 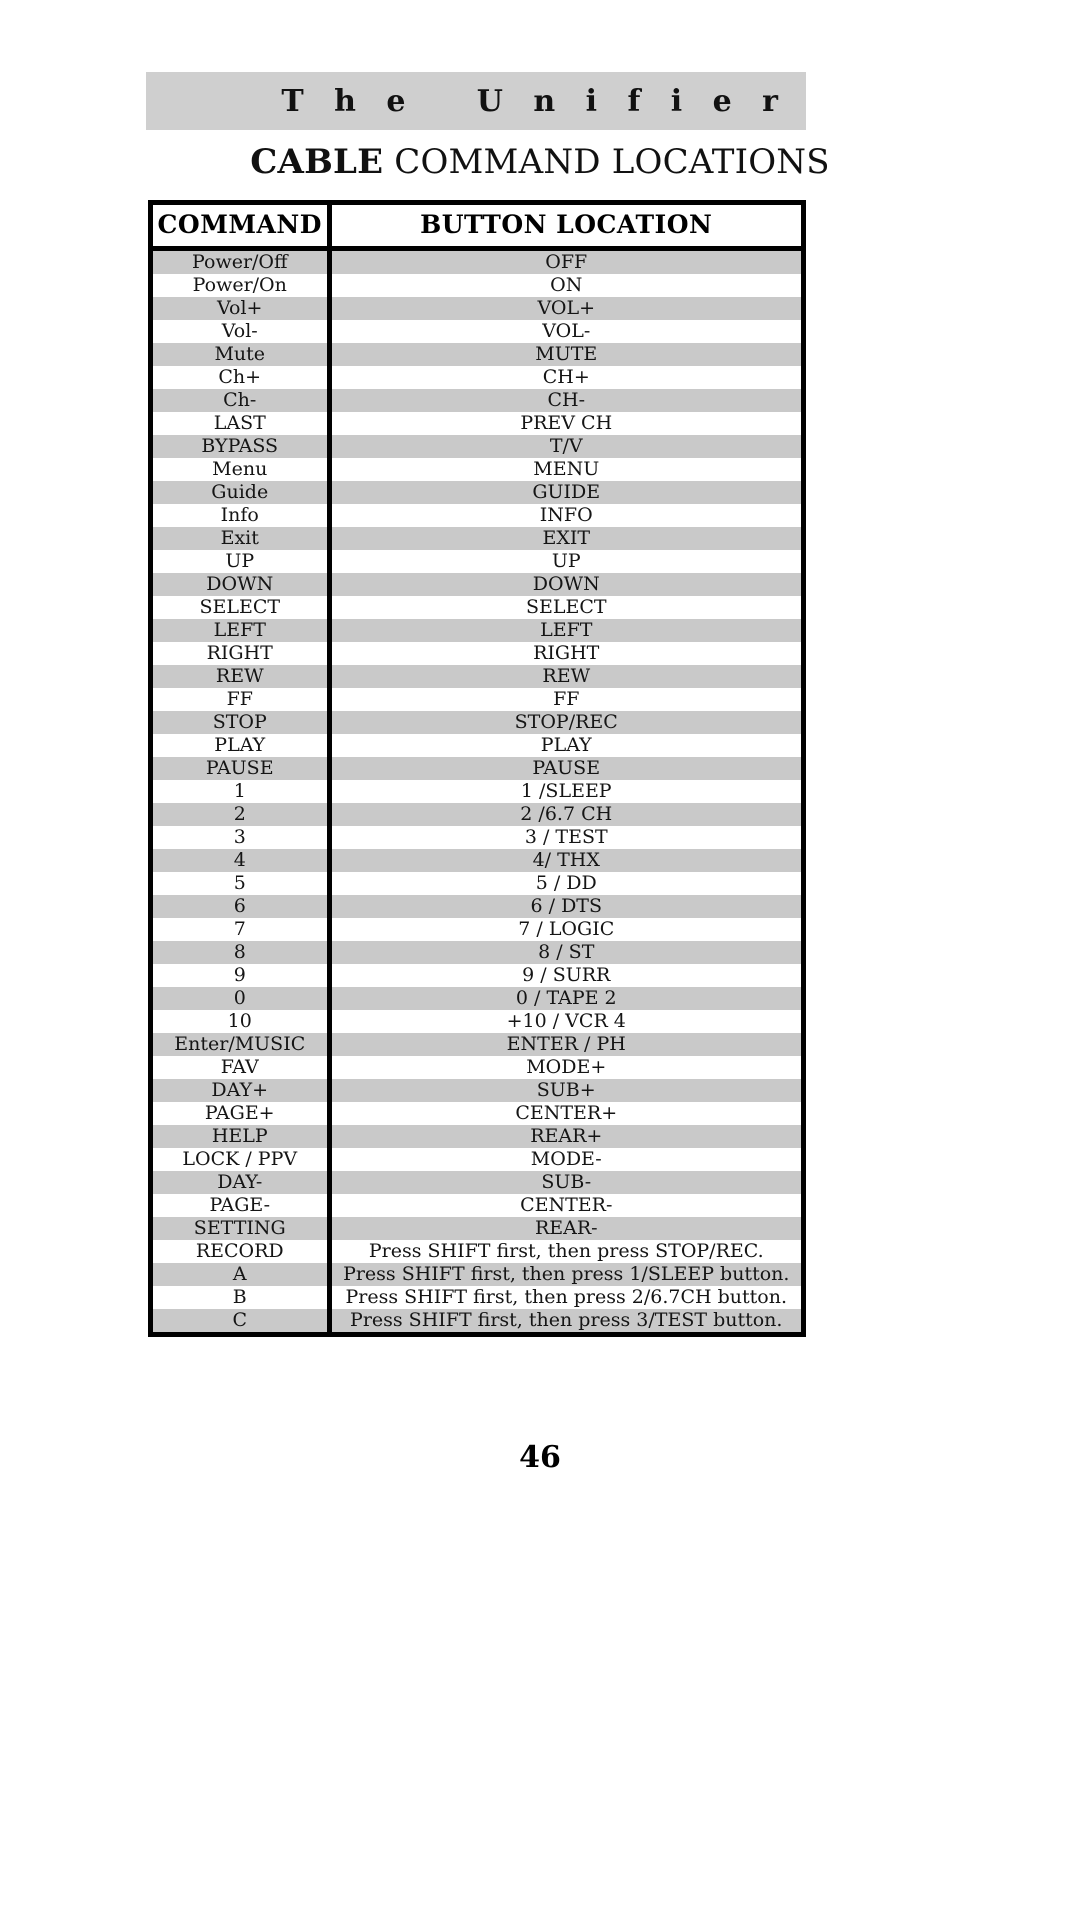 I want to click on table-row: DOWN DOWN, so click(x=477, y=584).